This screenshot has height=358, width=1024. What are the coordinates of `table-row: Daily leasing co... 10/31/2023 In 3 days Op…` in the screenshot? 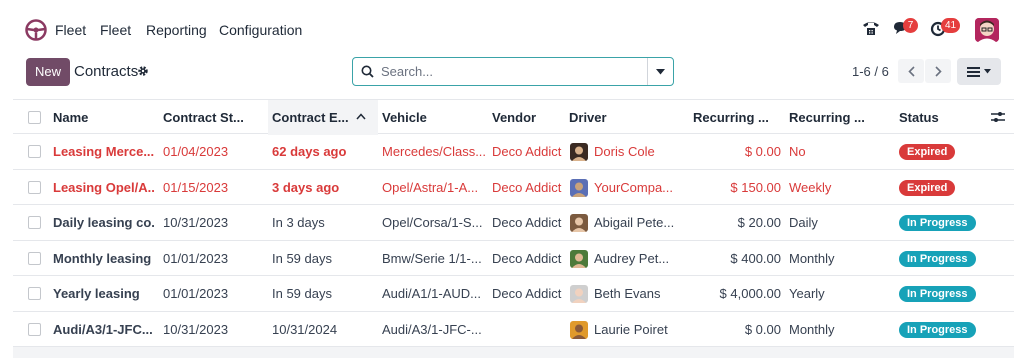 It's located at (513, 223).